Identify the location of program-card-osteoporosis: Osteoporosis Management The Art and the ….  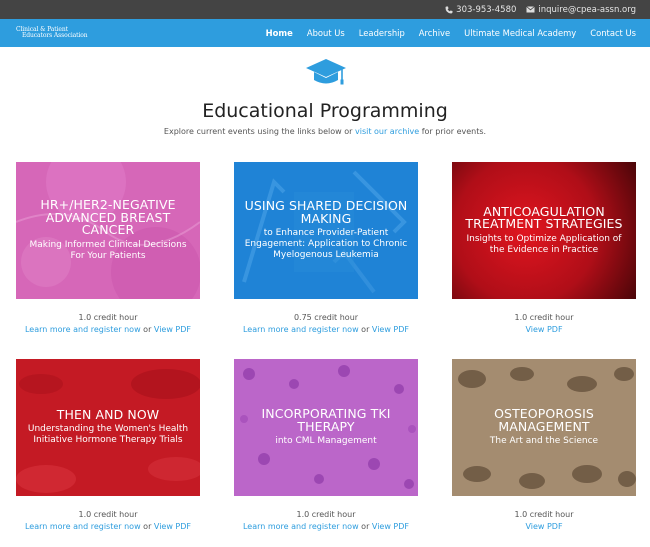
(544, 427).